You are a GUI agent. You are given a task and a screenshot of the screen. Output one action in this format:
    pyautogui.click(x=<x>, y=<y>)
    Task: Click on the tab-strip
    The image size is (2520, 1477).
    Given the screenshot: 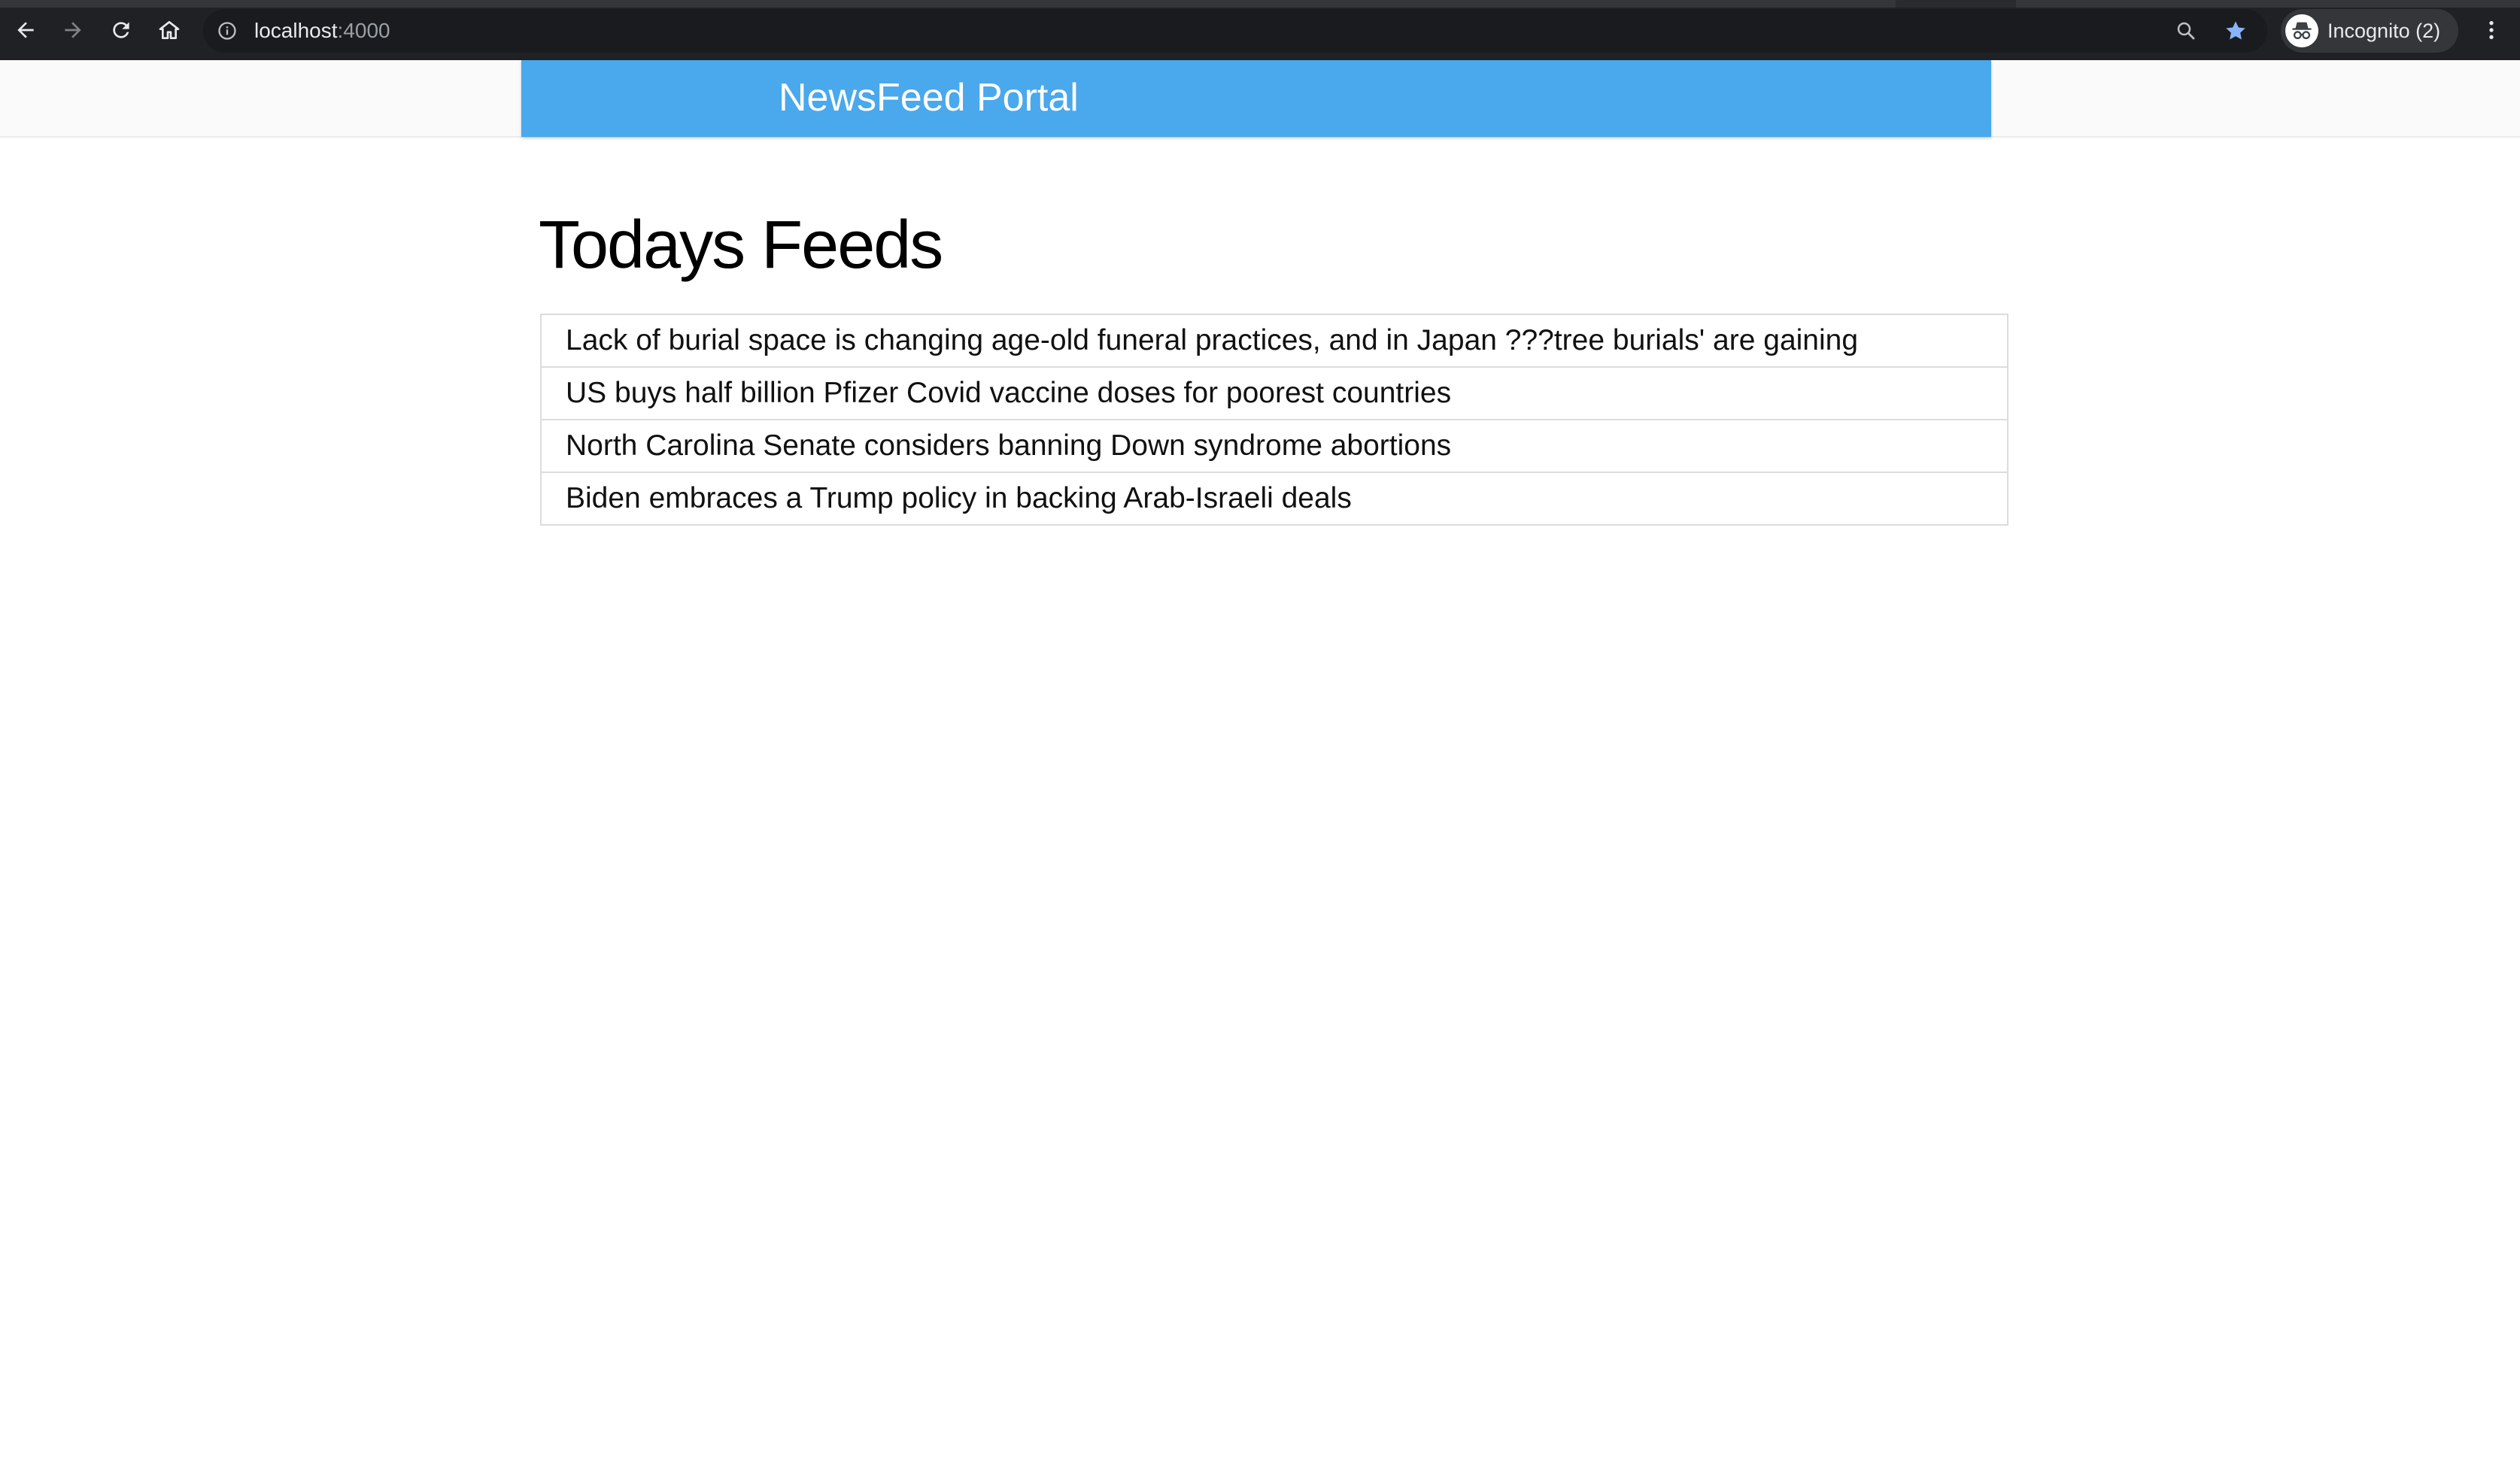 What is the action you would take?
    pyautogui.click(x=1260, y=4)
    